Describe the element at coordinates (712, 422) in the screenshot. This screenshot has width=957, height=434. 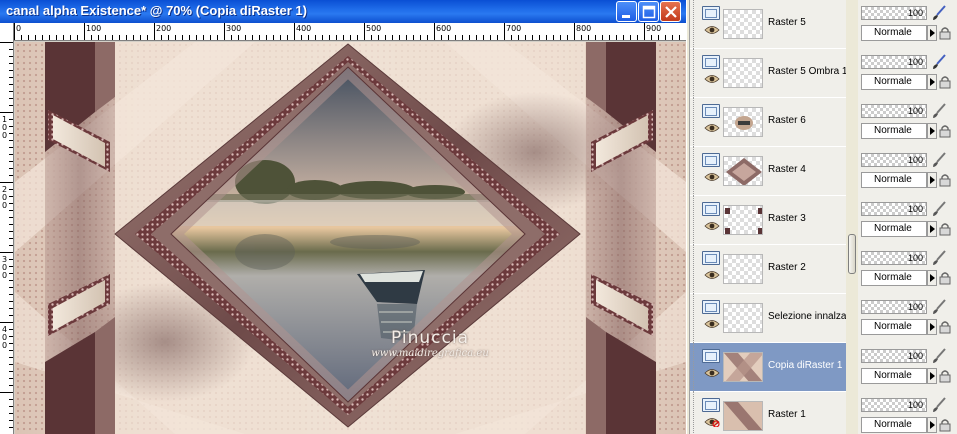
I see `eye-hidden-icon` at that location.